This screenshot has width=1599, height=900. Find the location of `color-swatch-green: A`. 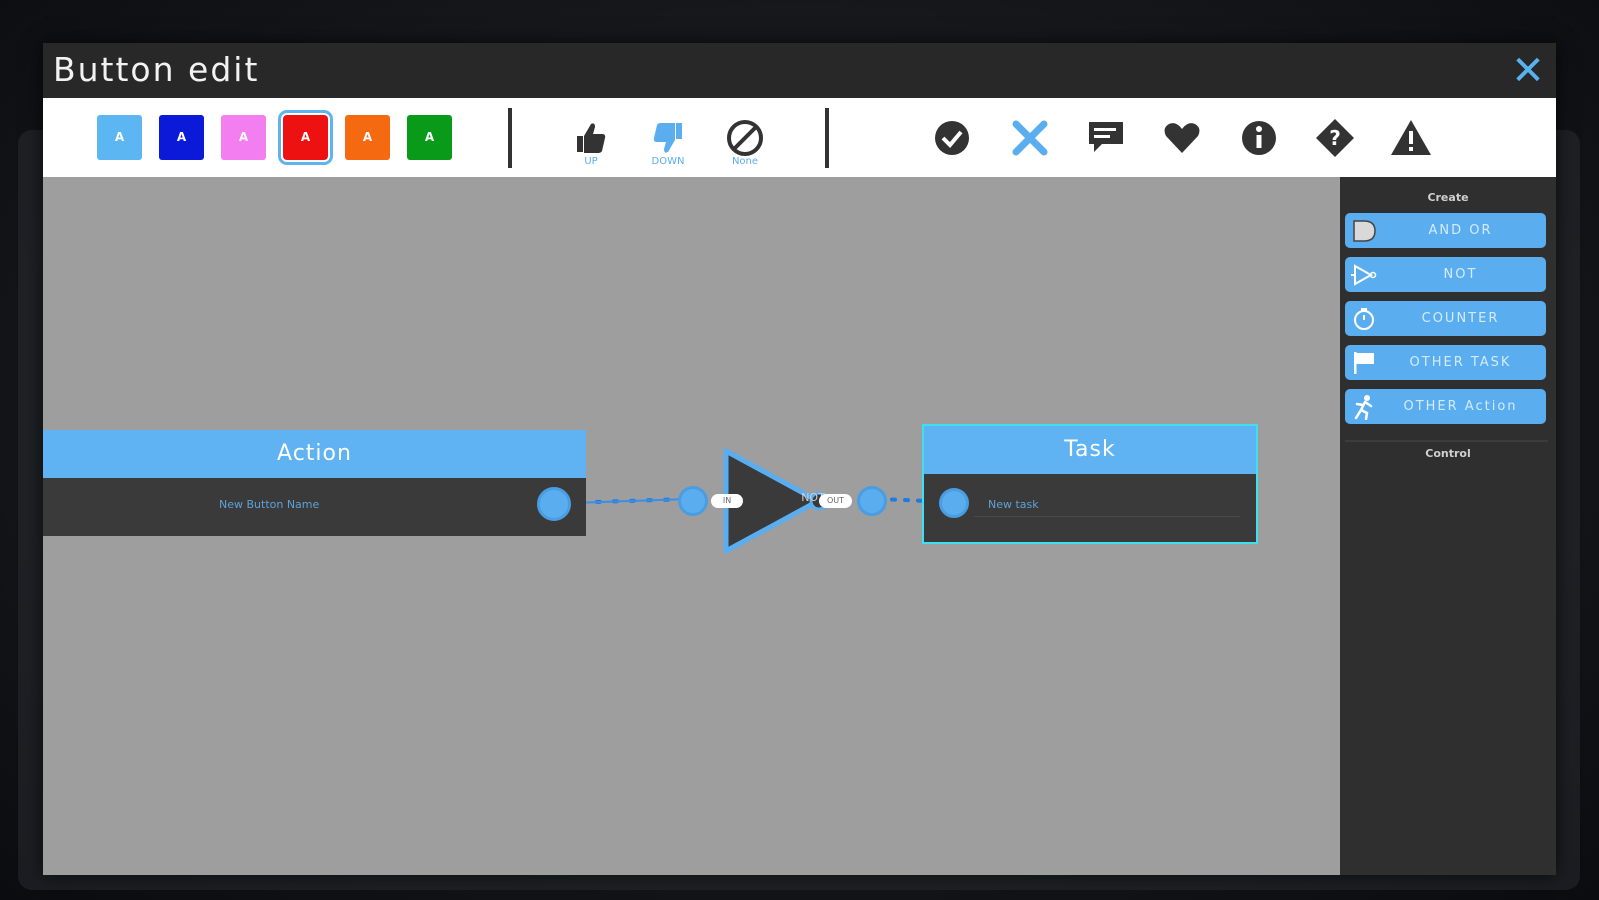

color-swatch-green: A is located at coordinates (429, 137).